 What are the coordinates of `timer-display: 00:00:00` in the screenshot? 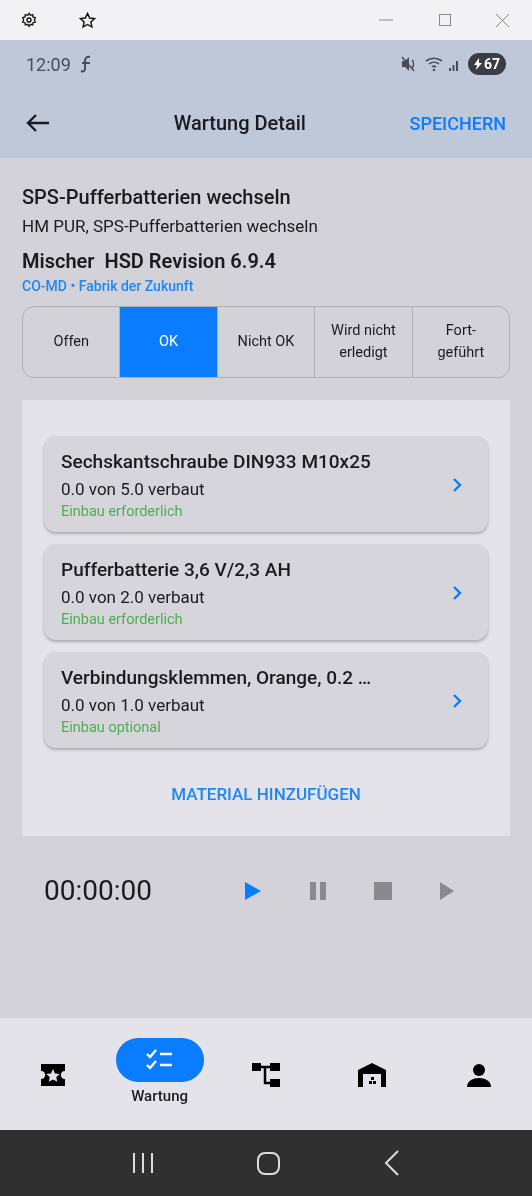 It's located at (98, 890).